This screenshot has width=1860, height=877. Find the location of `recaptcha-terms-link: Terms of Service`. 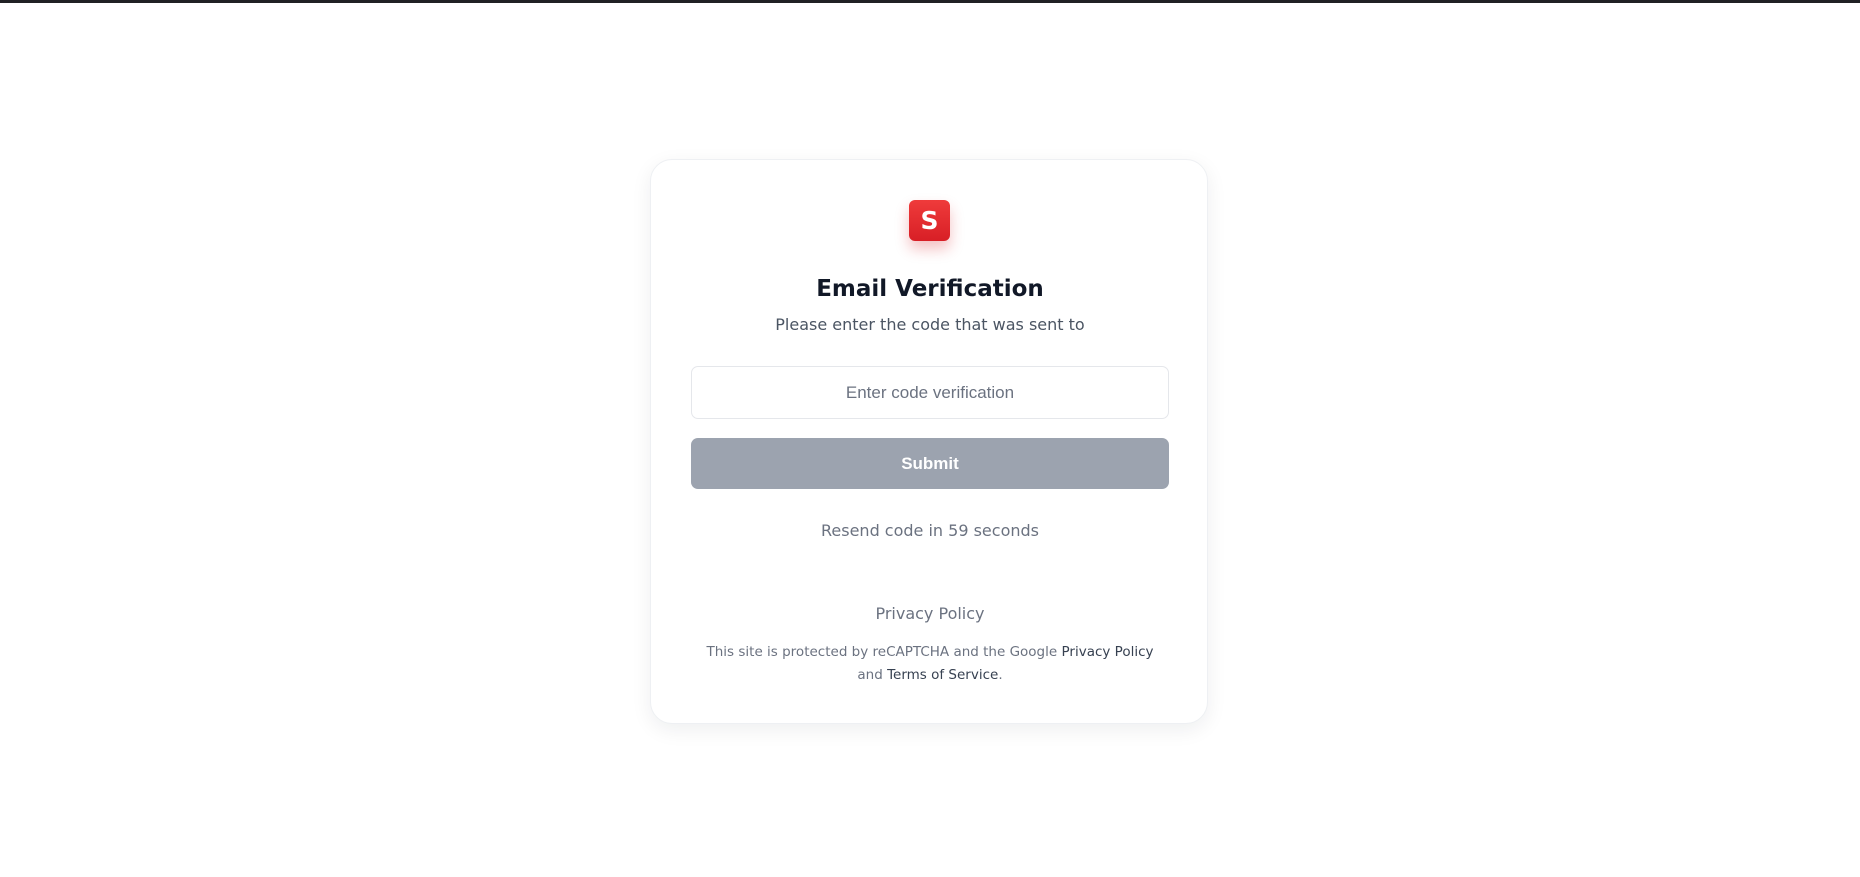

recaptcha-terms-link: Terms of Service is located at coordinates (942, 675).